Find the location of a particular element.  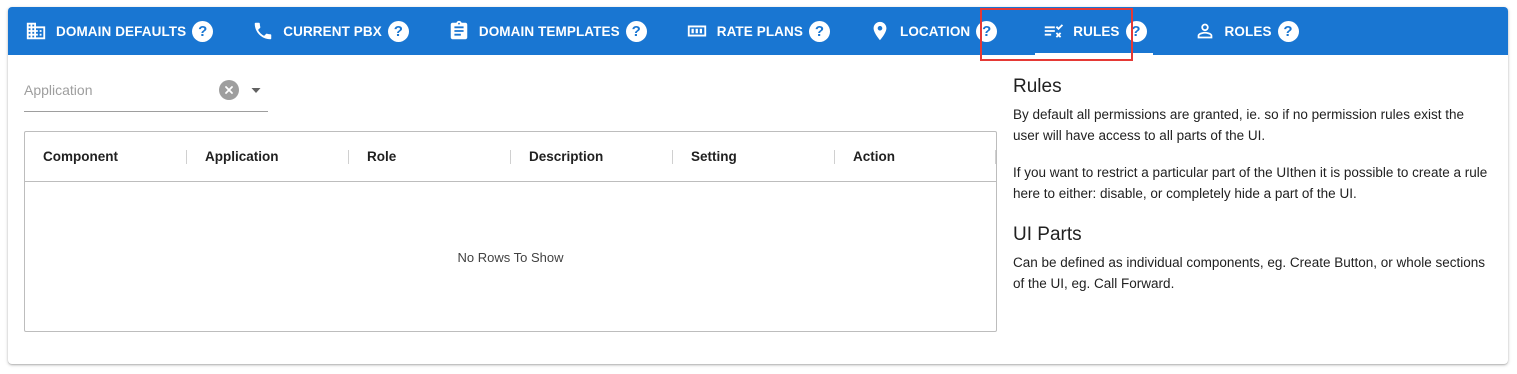

rules-heading: Rules is located at coordinates (1037, 86).